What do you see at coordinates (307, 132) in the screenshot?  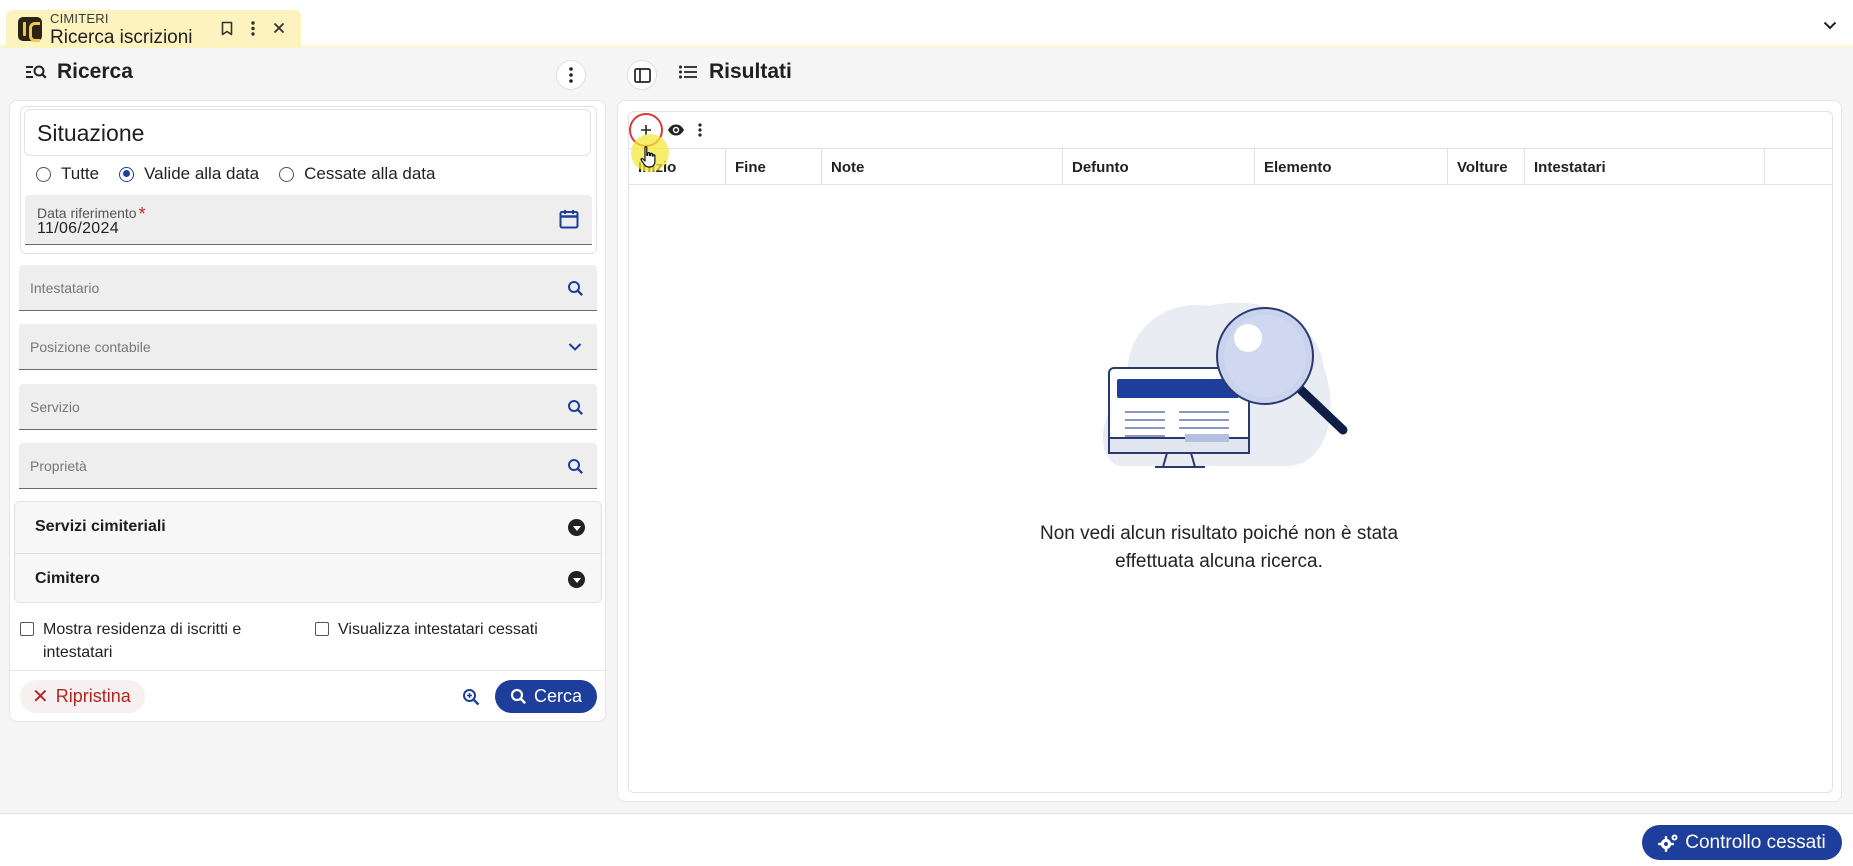 I see `situazione-title: Situazione` at bounding box center [307, 132].